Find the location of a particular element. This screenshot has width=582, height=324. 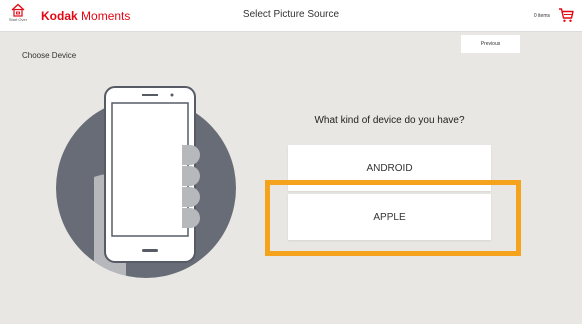

cart-items-count: 0 items is located at coordinates (541, 16).